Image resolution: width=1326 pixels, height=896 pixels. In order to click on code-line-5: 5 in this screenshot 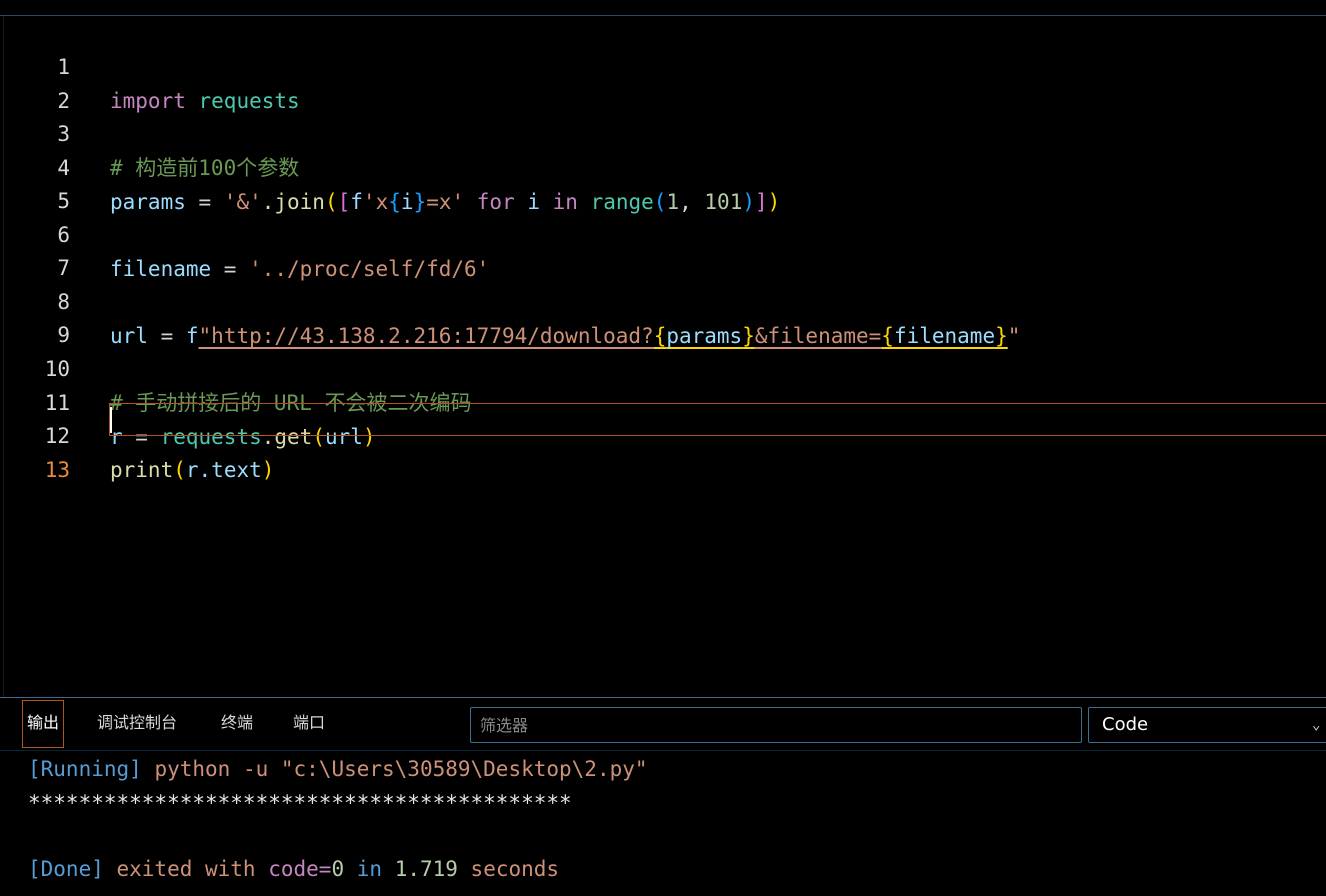, I will do `click(663, 181)`.